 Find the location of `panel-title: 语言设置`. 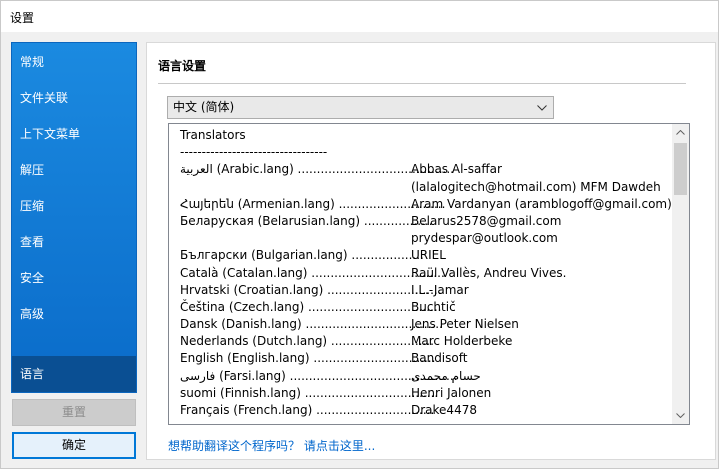

panel-title: 语言设置 is located at coordinates (182, 66).